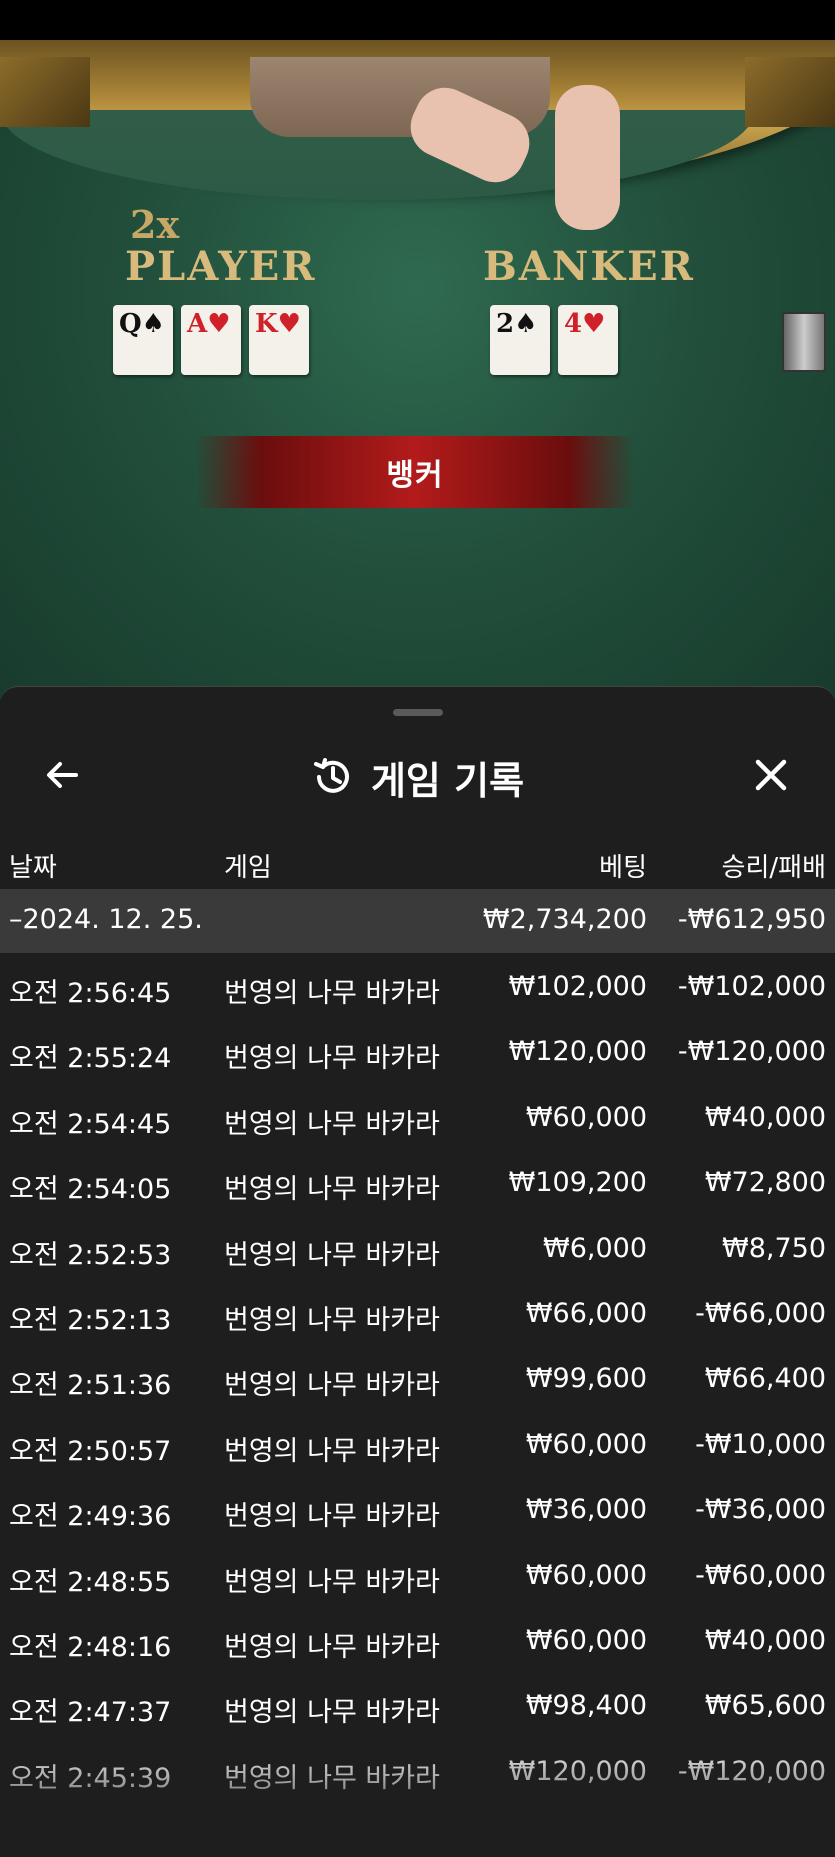 This screenshot has width=835, height=1857. I want to click on sheet-title: 게임 기록, so click(447, 780).